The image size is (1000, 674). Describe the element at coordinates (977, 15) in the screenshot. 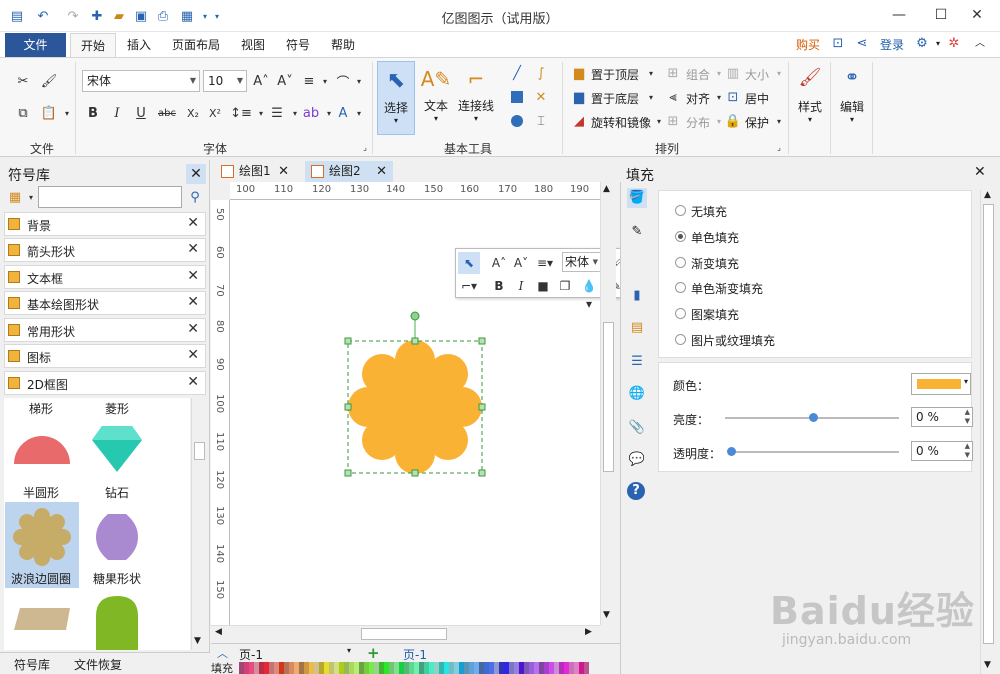

I see `close-window-button: ✕` at that location.